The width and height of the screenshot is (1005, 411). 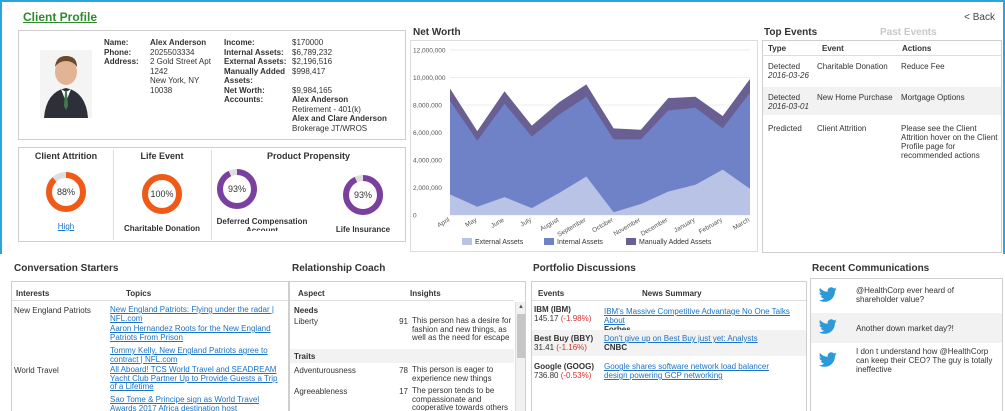 I want to click on conv-col-topics: Topics, so click(x=139, y=293).